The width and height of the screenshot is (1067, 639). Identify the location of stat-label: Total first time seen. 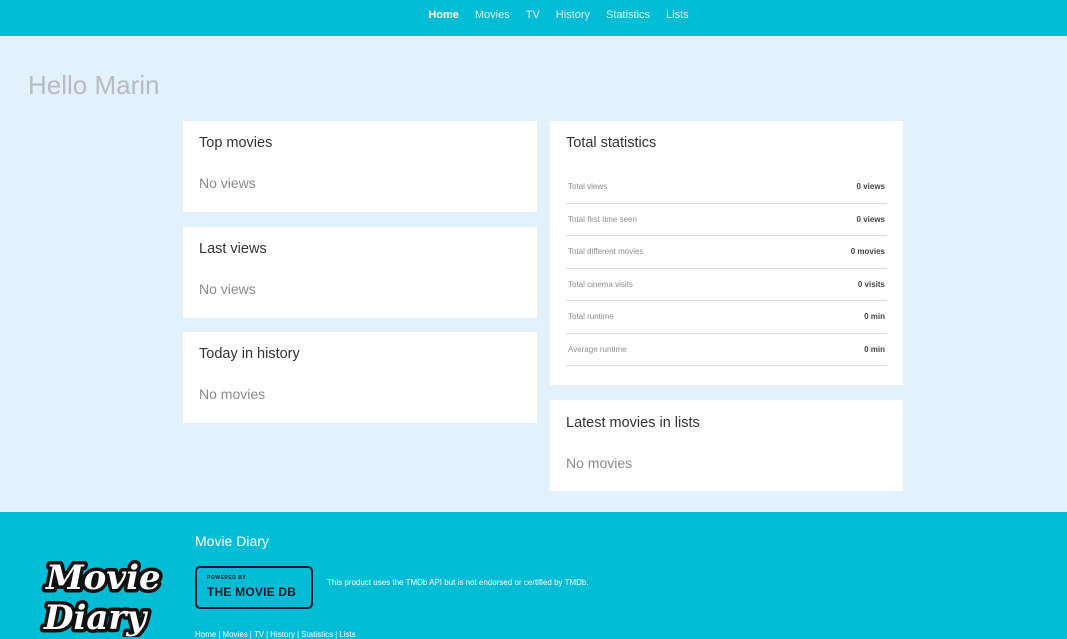
(602, 219).